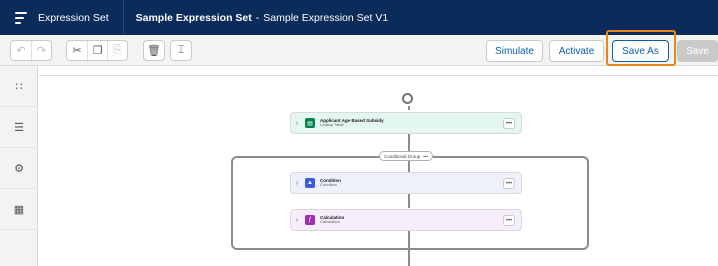  I want to click on condition-icon: ▲, so click(310, 183).